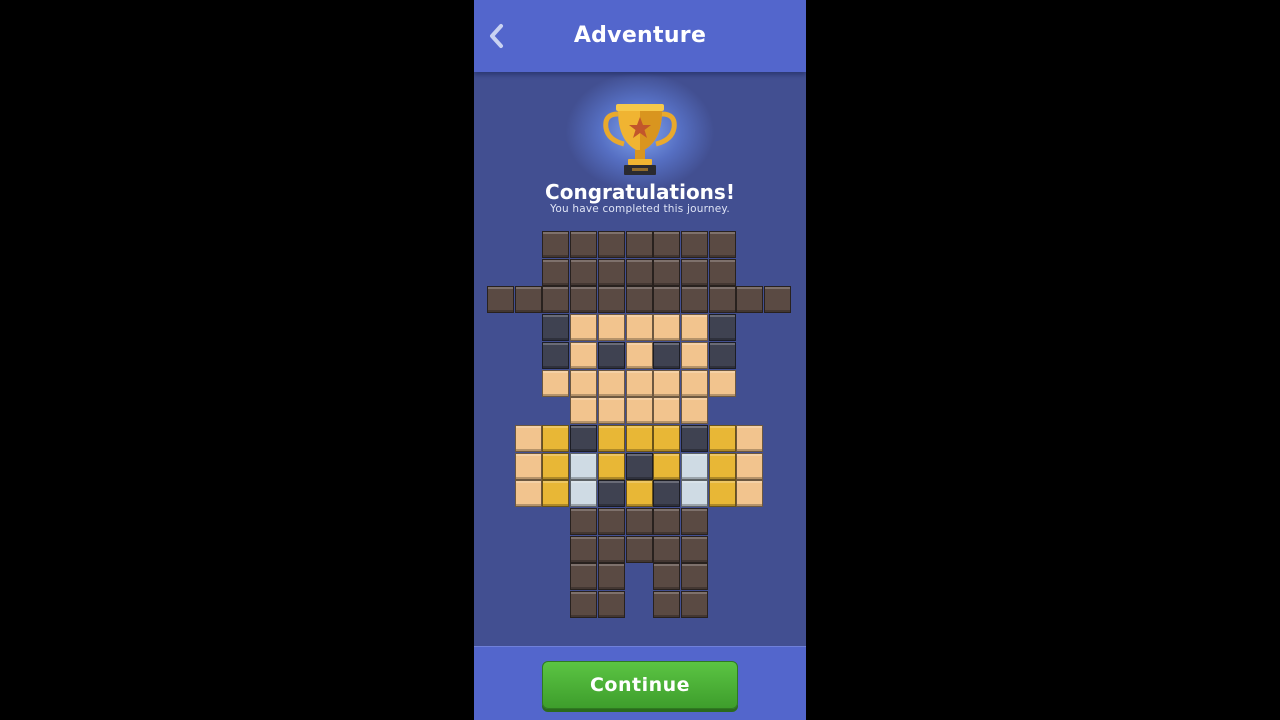  I want to click on continue-button: Continue, so click(640, 685).